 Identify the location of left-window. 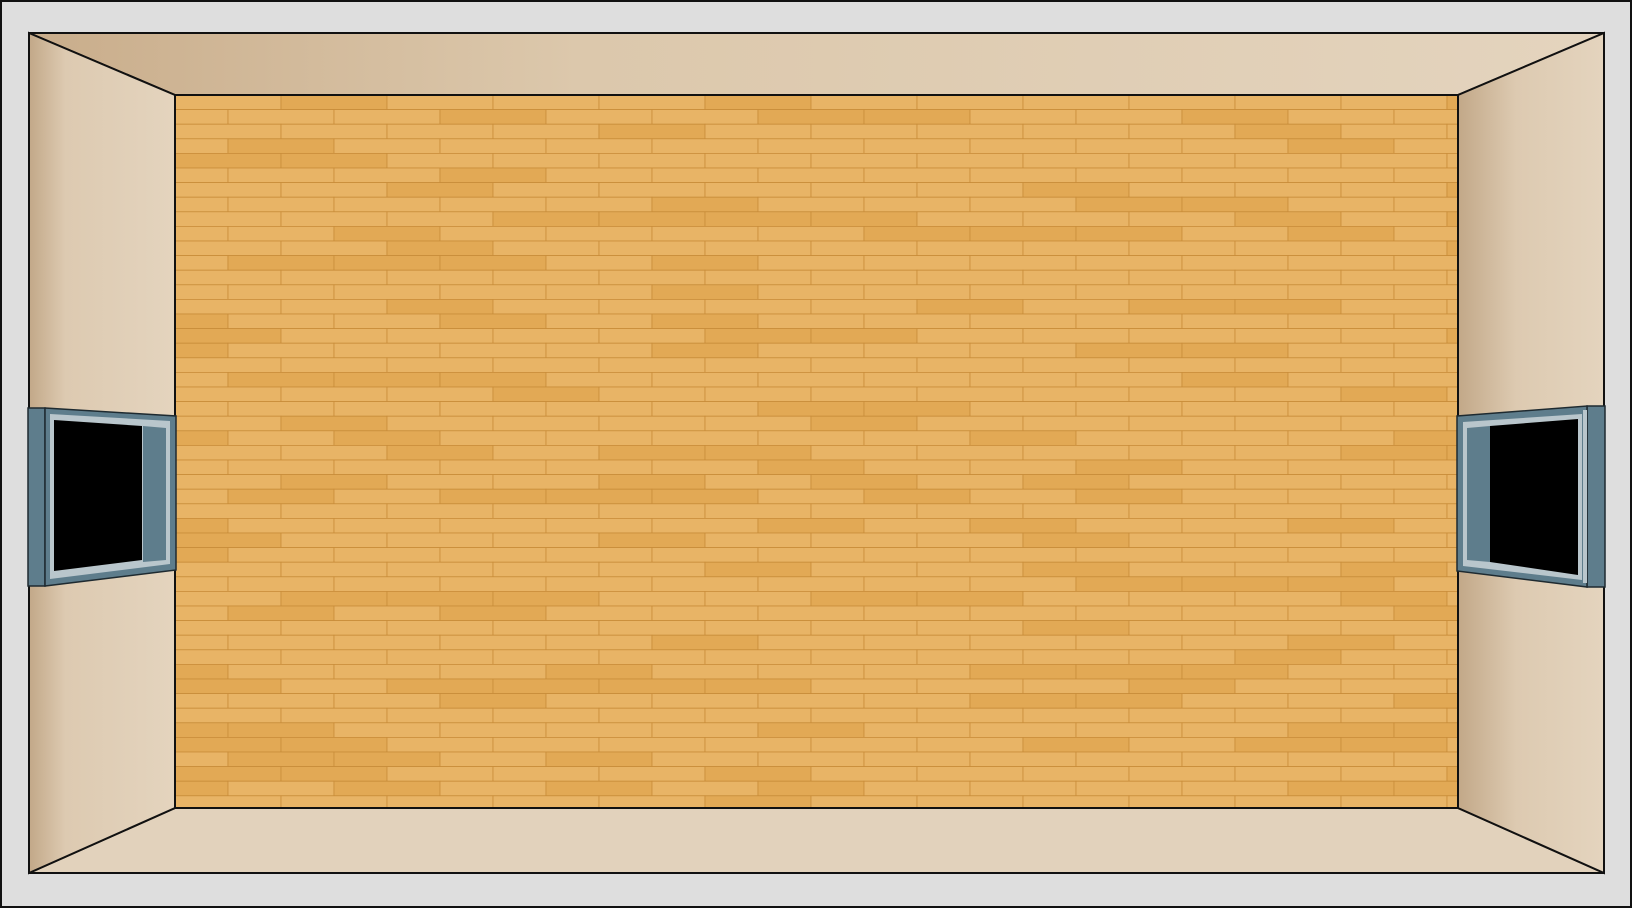
(102, 497).